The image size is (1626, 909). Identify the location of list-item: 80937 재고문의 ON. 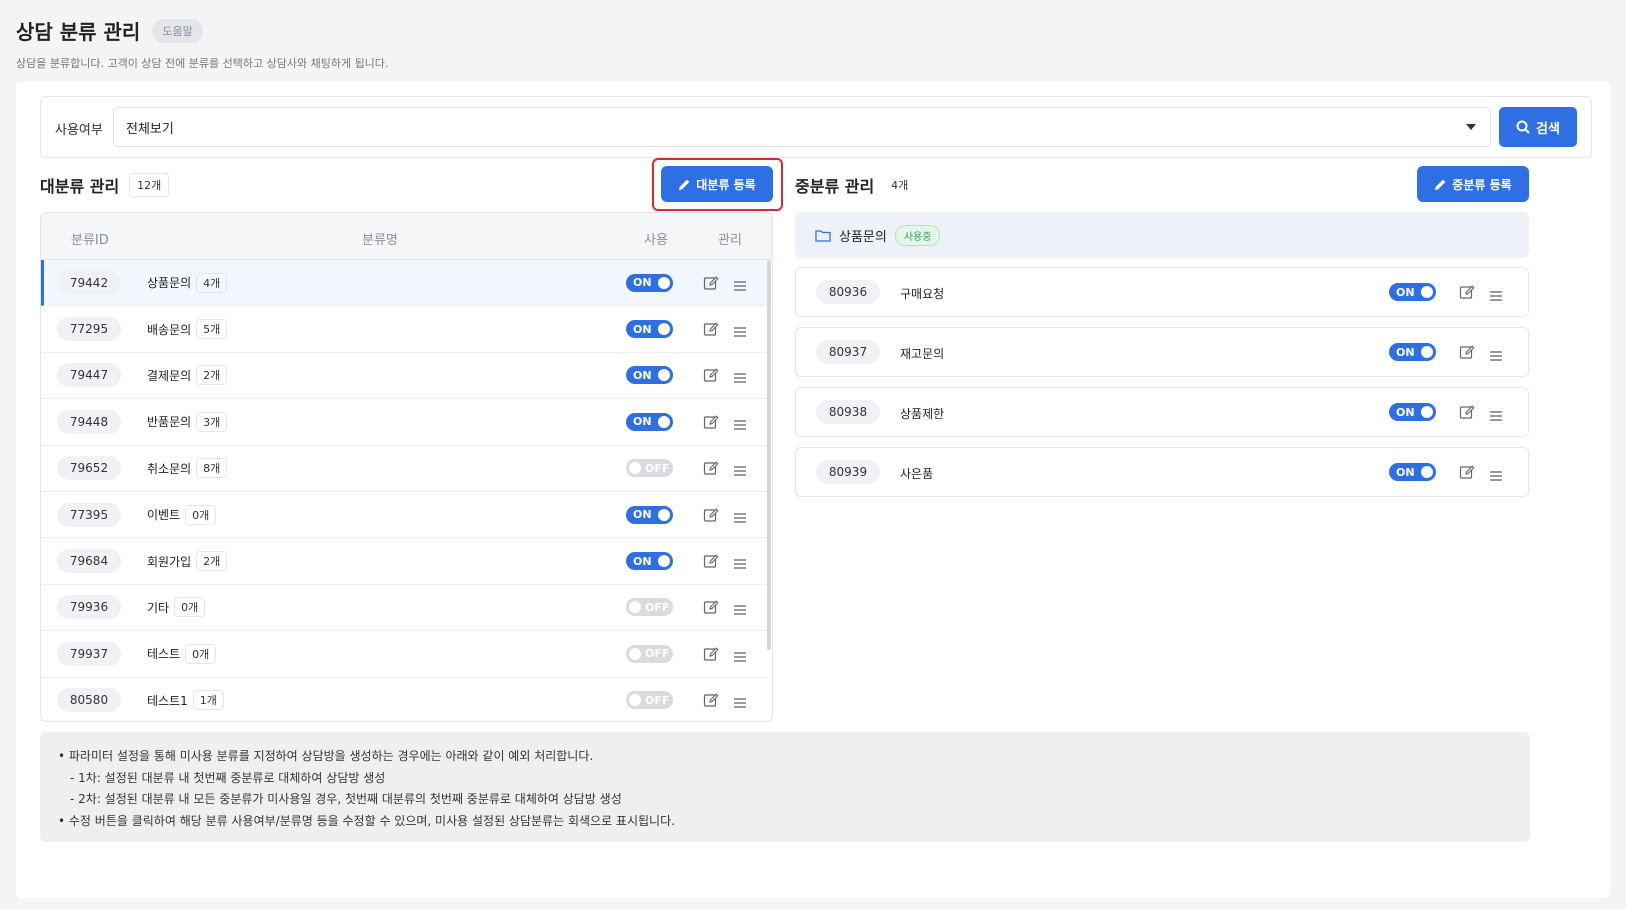
(1162, 352).